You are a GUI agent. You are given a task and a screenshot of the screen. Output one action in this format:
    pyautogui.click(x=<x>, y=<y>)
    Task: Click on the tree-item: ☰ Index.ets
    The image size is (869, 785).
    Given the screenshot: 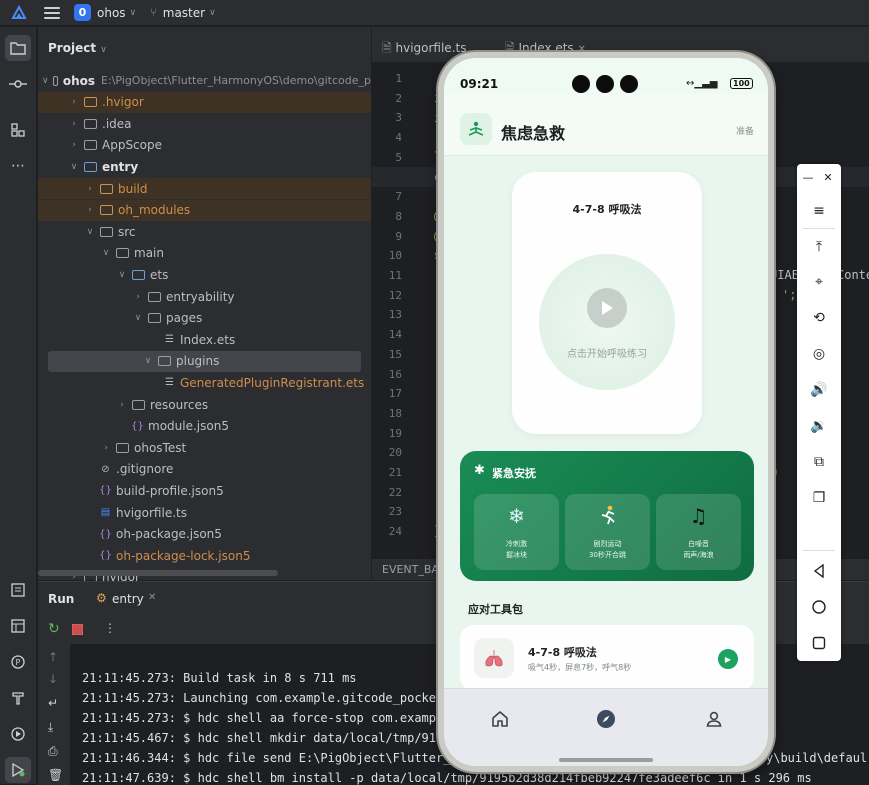 What is the action you would take?
    pyautogui.click(x=204, y=339)
    